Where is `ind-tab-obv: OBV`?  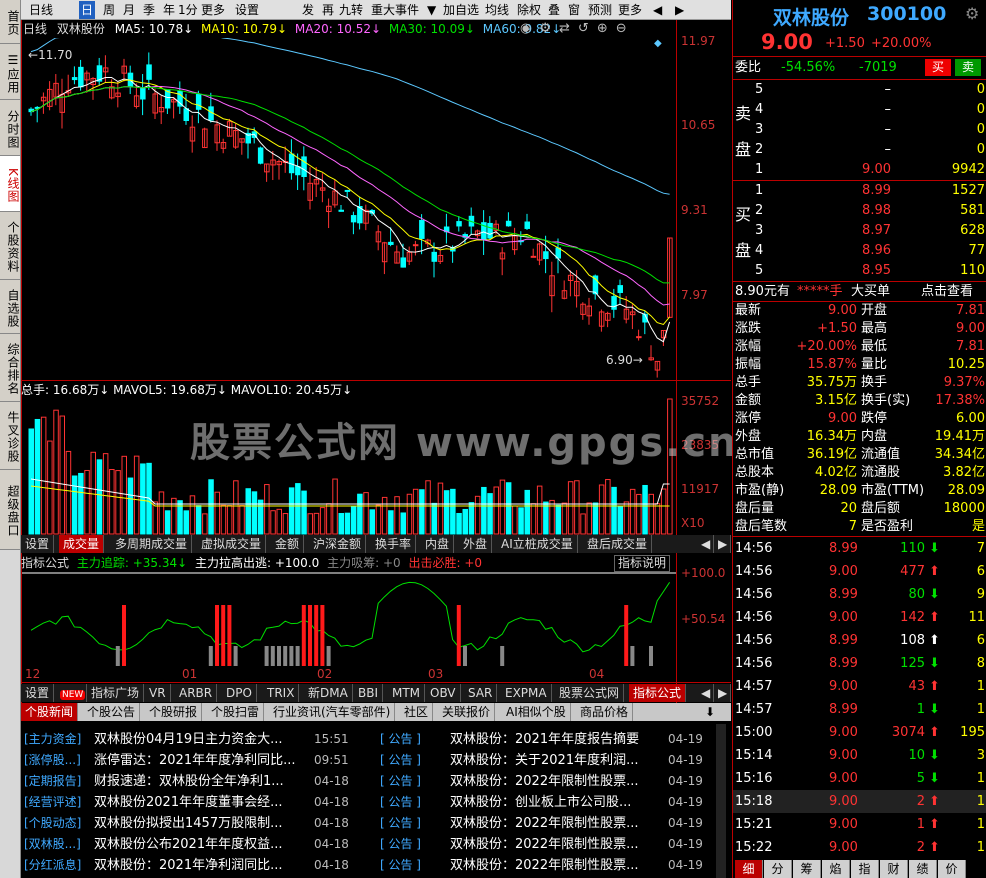 ind-tab-obv: OBV is located at coordinates (443, 693).